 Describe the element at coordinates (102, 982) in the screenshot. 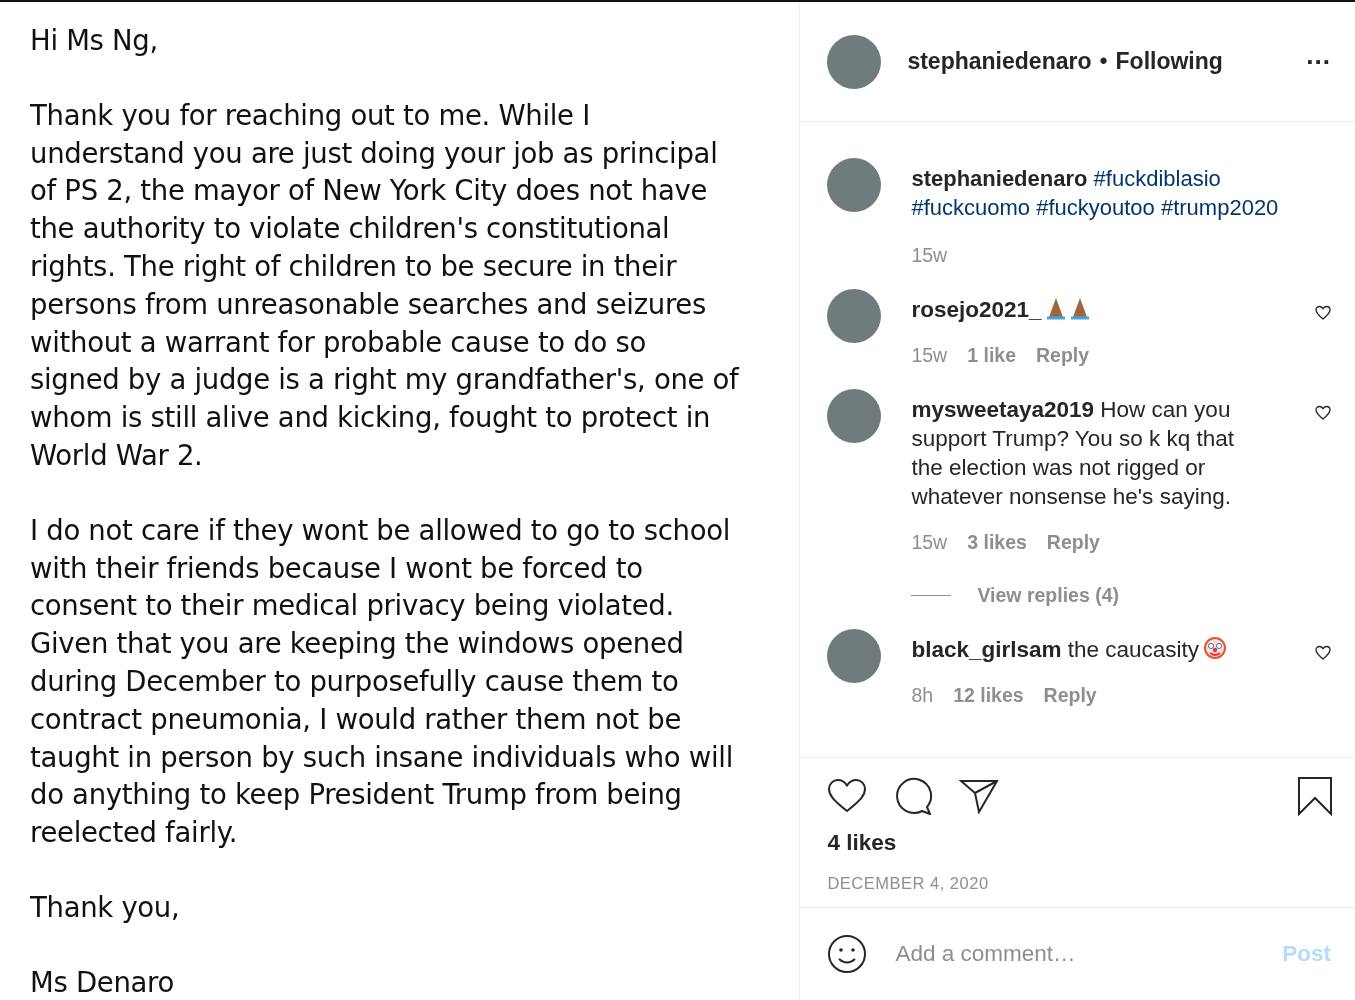

I see `letter-paragraph: Ms Denaro` at that location.